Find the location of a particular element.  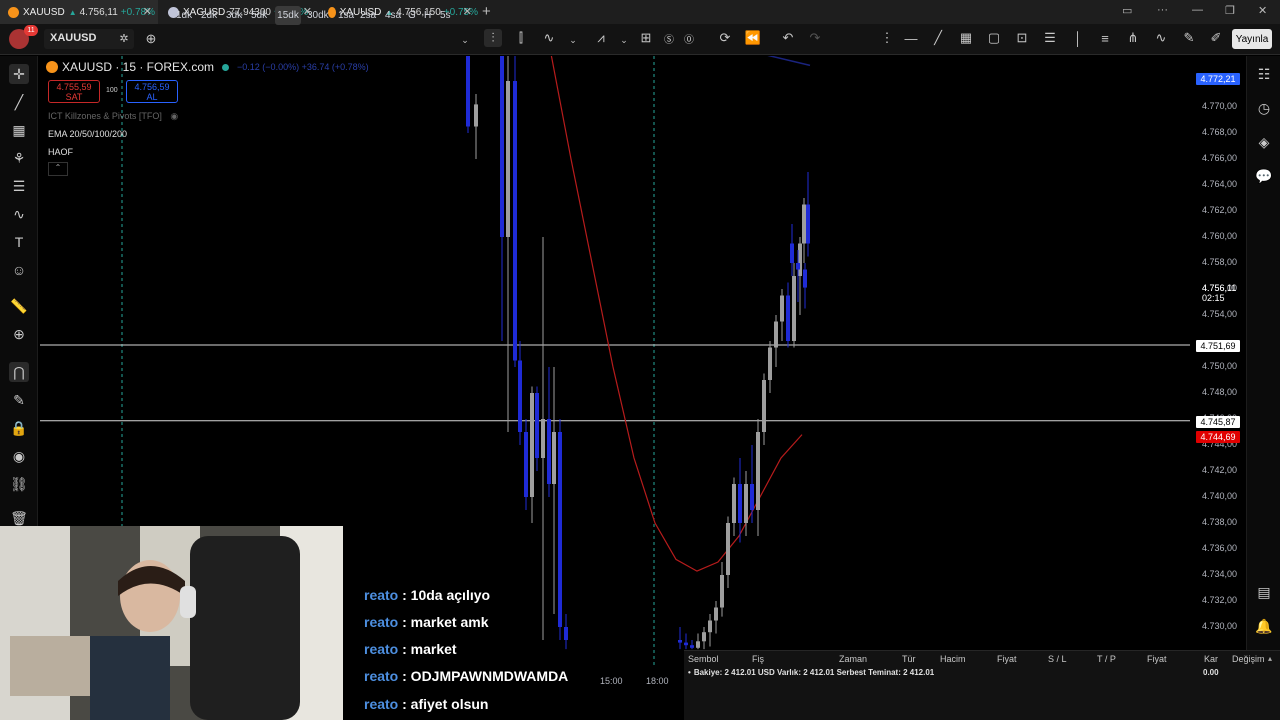

grid-icon: ▦ is located at coordinates (966, 38).